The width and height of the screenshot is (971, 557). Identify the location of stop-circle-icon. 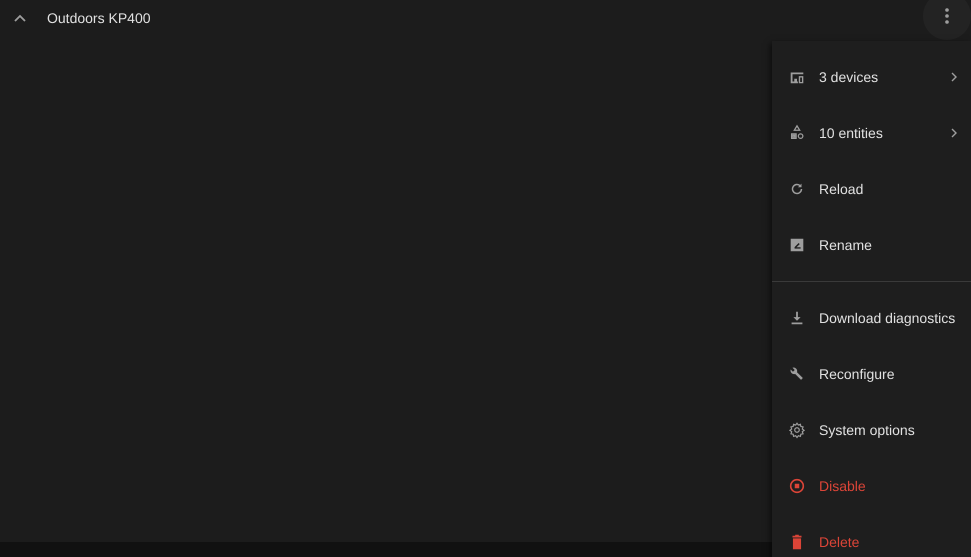
(797, 486).